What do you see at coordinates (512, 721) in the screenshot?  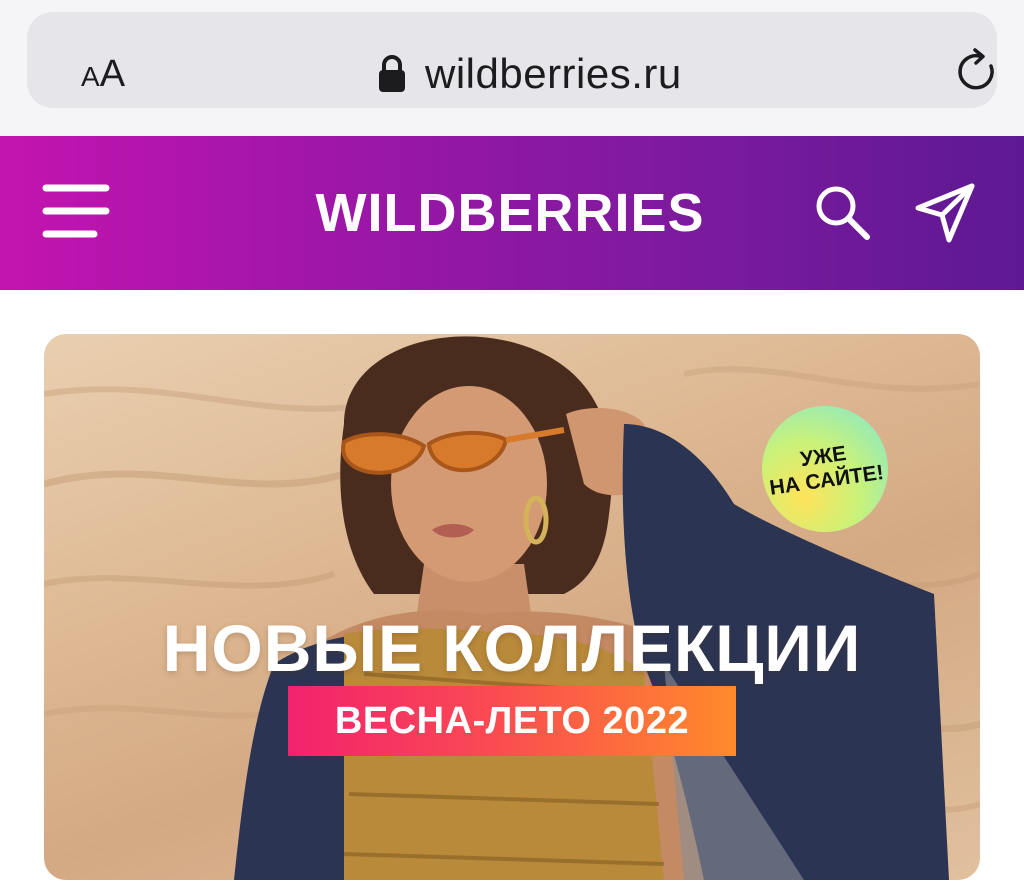 I see `season-label: ВЕСНА-ЛЕТО 2022` at bounding box center [512, 721].